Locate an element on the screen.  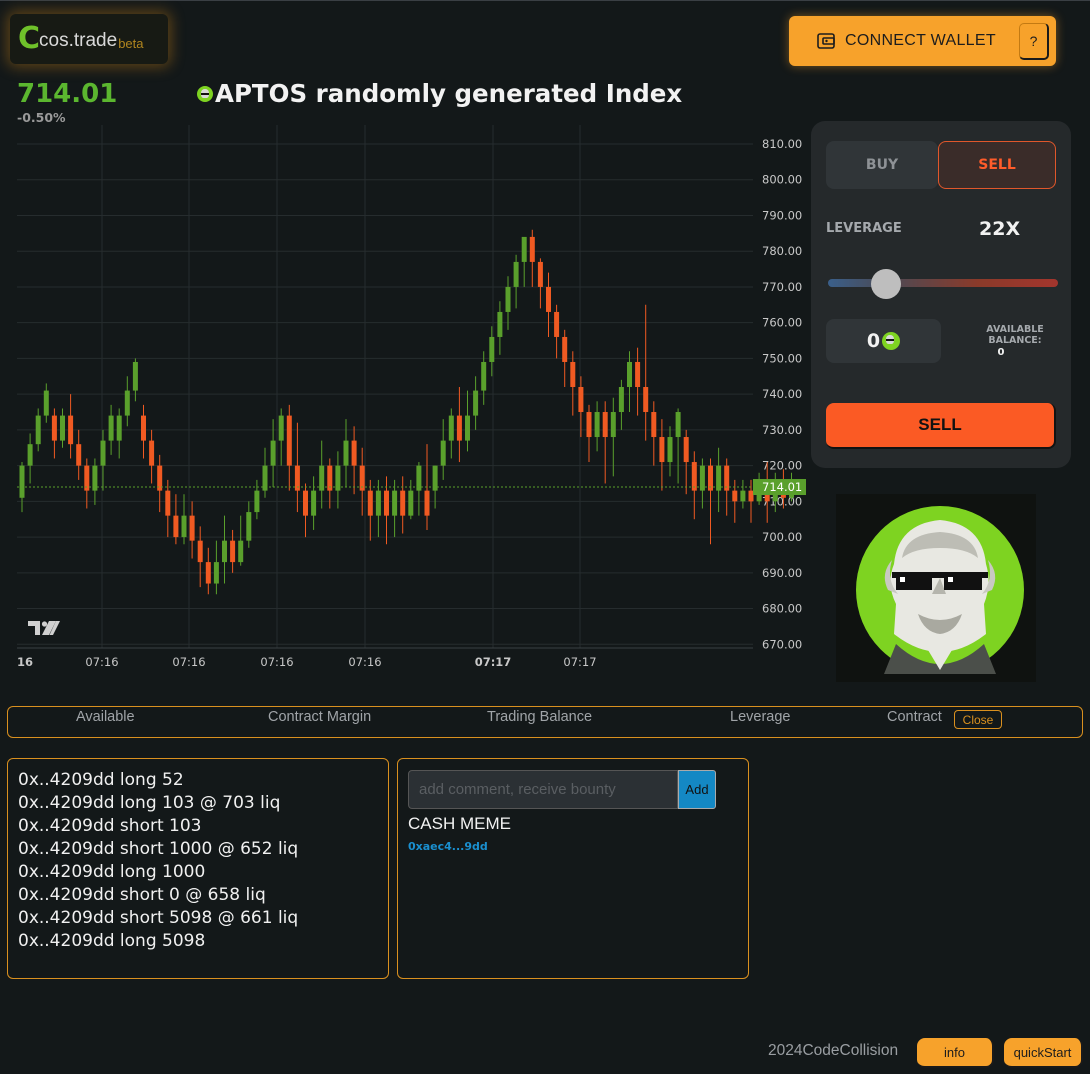
sell-tab: SELL is located at coordinates (997, 165).